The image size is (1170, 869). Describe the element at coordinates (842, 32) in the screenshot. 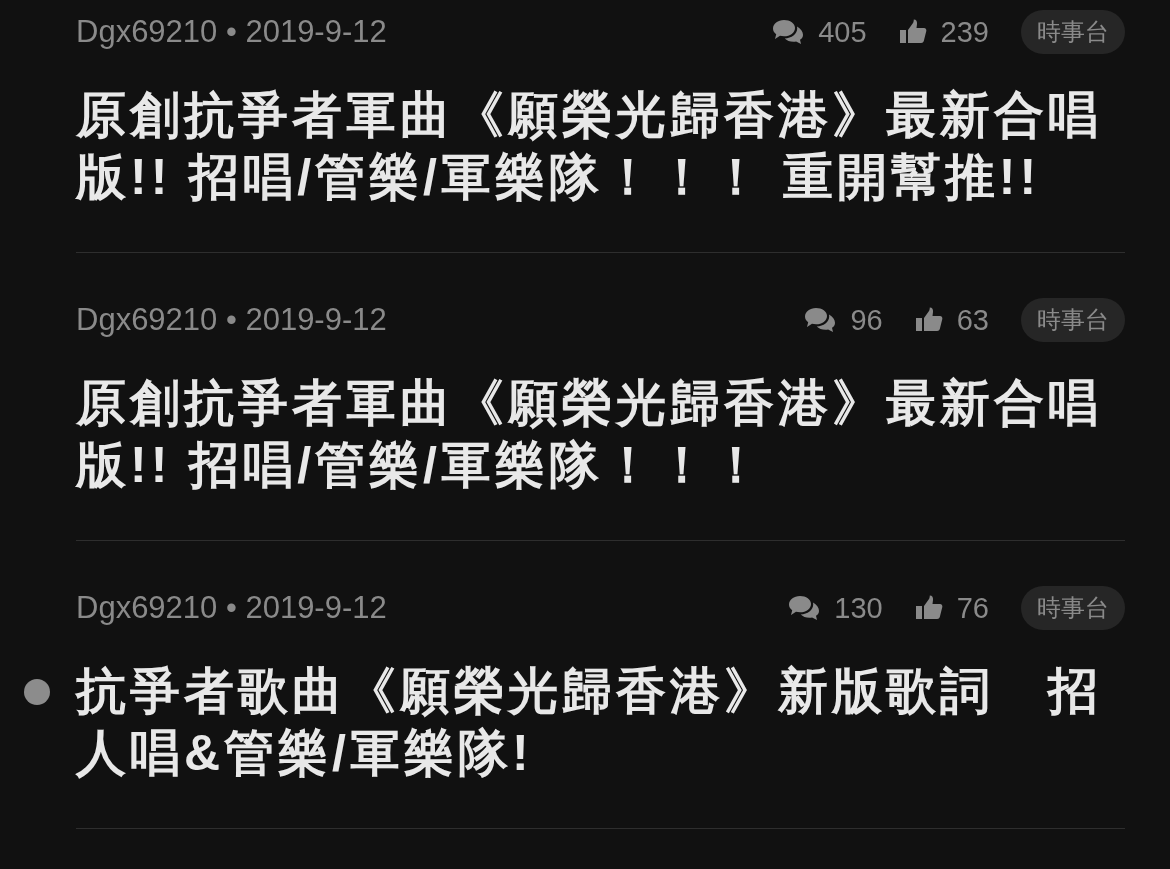

I see `comment-count: 405` at that location.